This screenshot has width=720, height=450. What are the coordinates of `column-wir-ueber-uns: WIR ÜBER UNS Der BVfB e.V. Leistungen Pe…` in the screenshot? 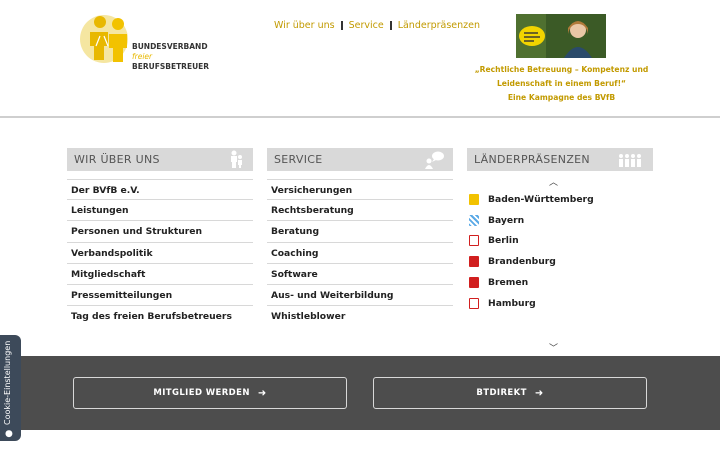 It's located at (160, 237).